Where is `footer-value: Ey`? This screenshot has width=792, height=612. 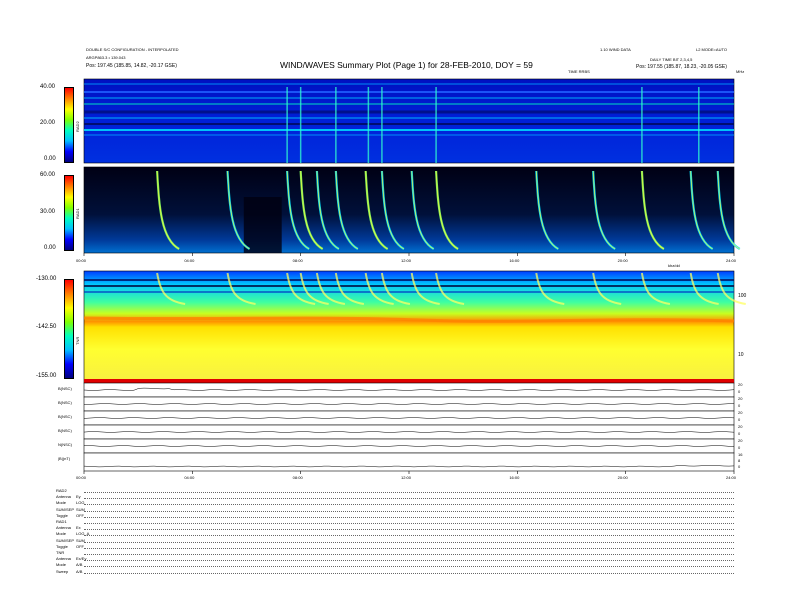
footer-value: Ey is located at coordinates (78, 497).